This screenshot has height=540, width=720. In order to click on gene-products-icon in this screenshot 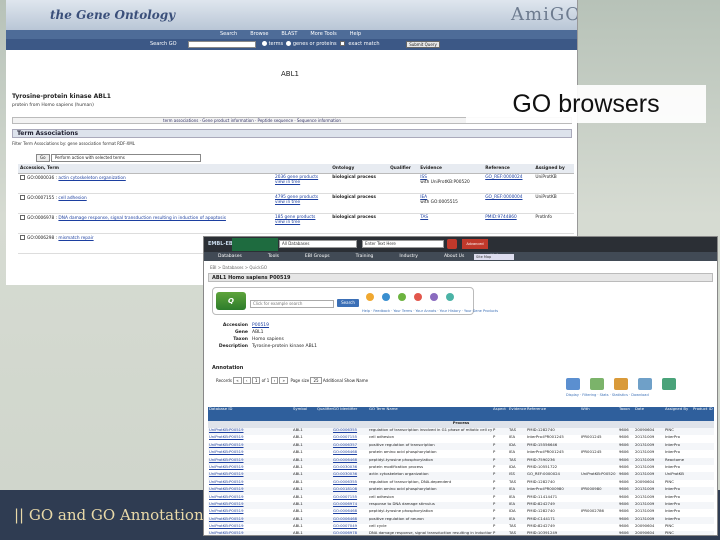, I will do `click(450, 297)`.